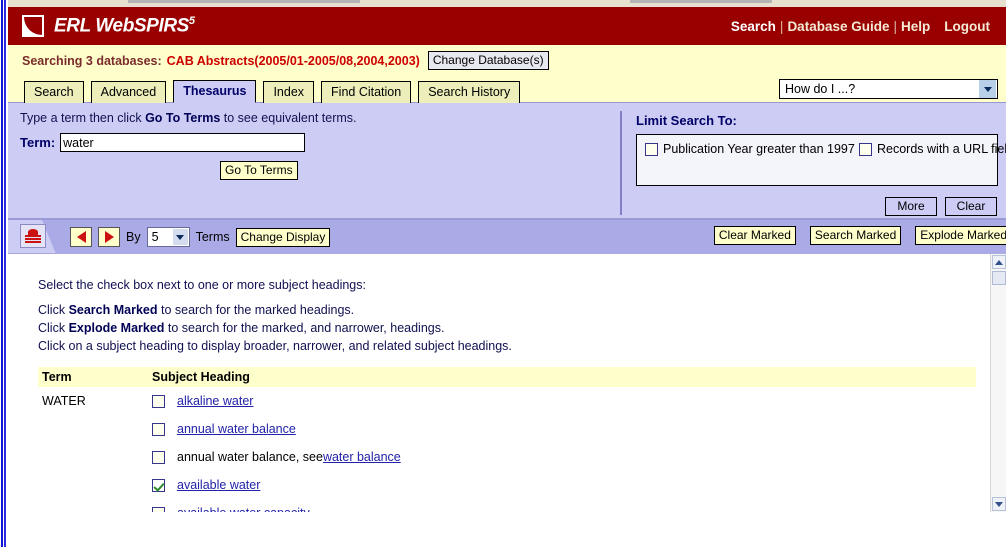  Describe the element at coordinates (753, 26) in the screenshot. I see `nav-search: Search` at that location.